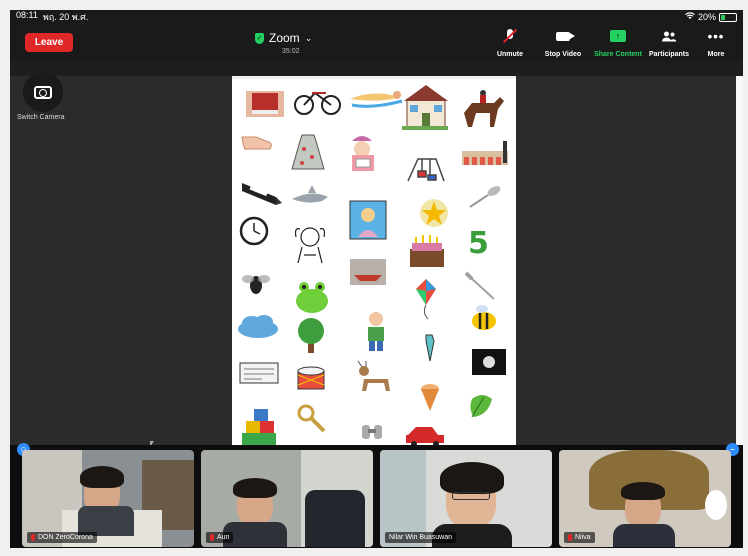 This screenshot has width=748, height=556. What do you see at coordinates (669, 36) in the screenshot?
I see `participants-icon` at bounding box center [669, 36].